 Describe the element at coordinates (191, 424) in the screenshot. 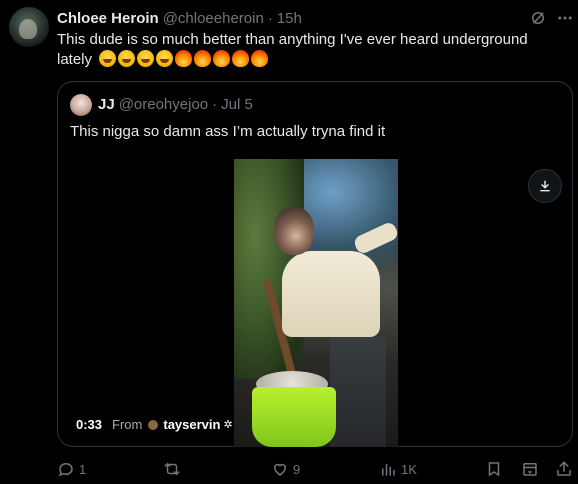

I see `video-source-user: tayservin` at that location.